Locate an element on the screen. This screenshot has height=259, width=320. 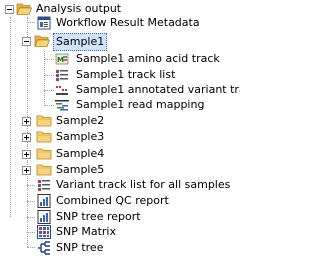
svg-text: M is located at coordinates (60, 60).